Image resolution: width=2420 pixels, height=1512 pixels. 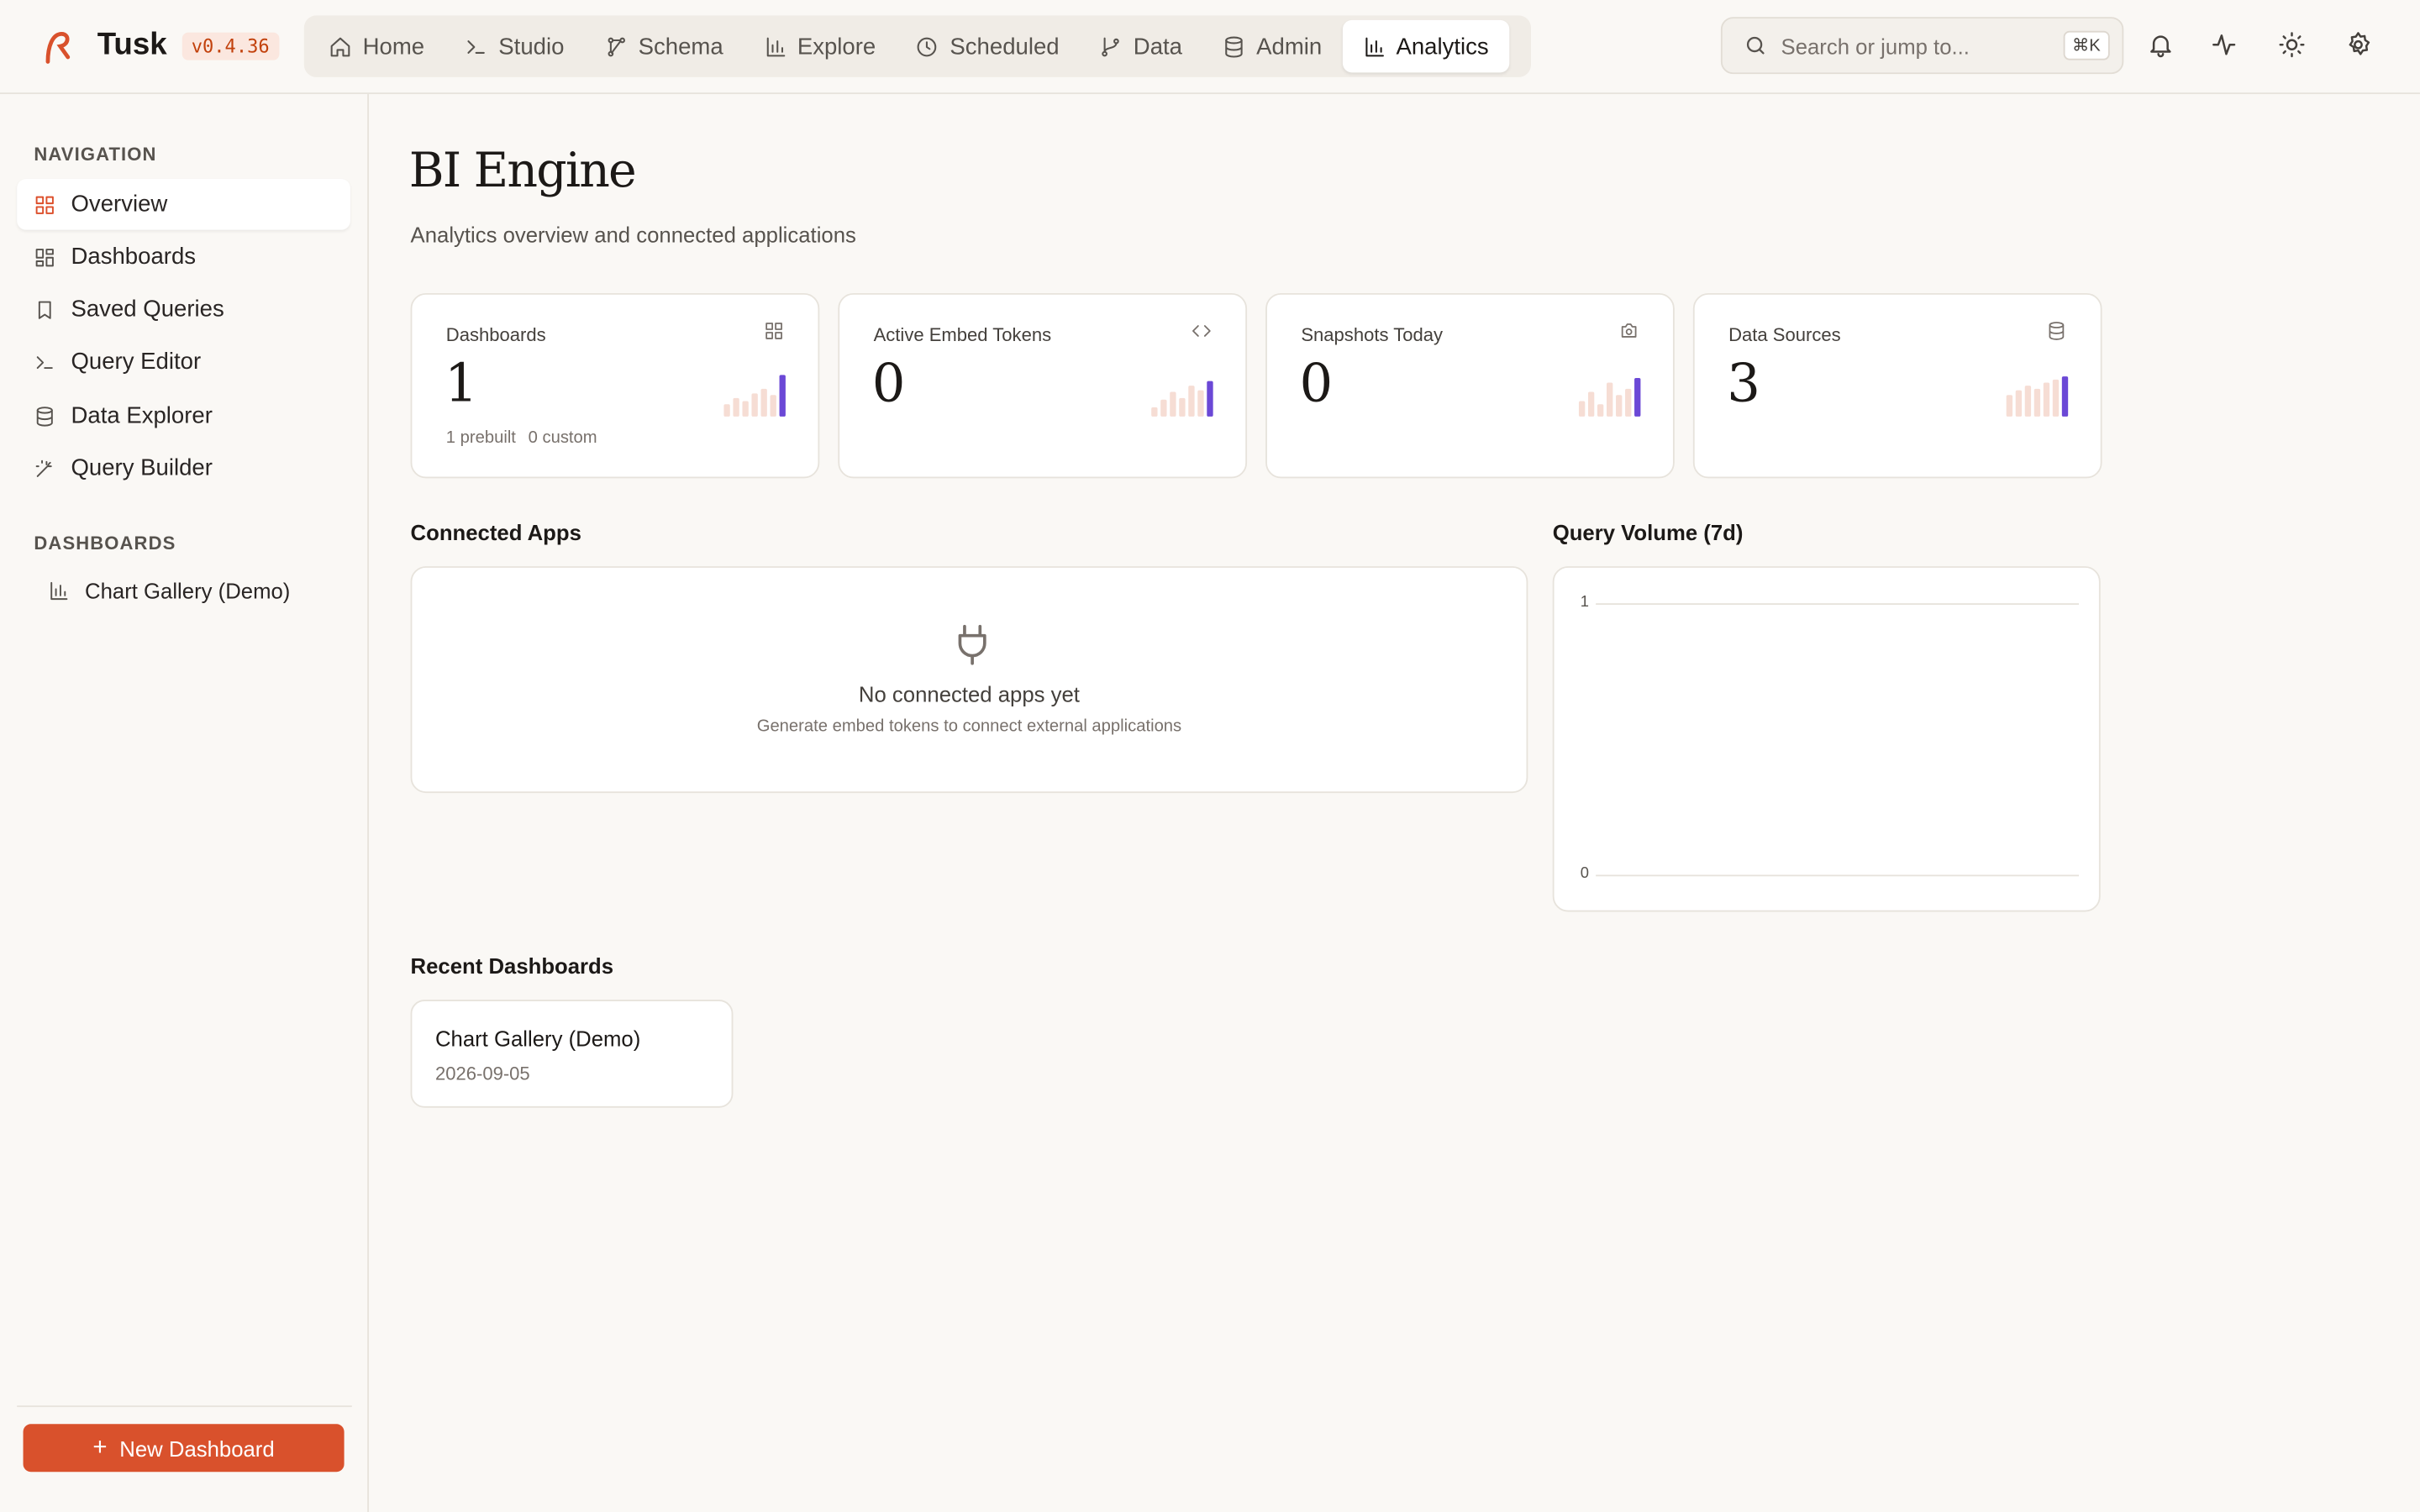 I want to click on tab-label: Analytics, so click(x=1442, y=46).